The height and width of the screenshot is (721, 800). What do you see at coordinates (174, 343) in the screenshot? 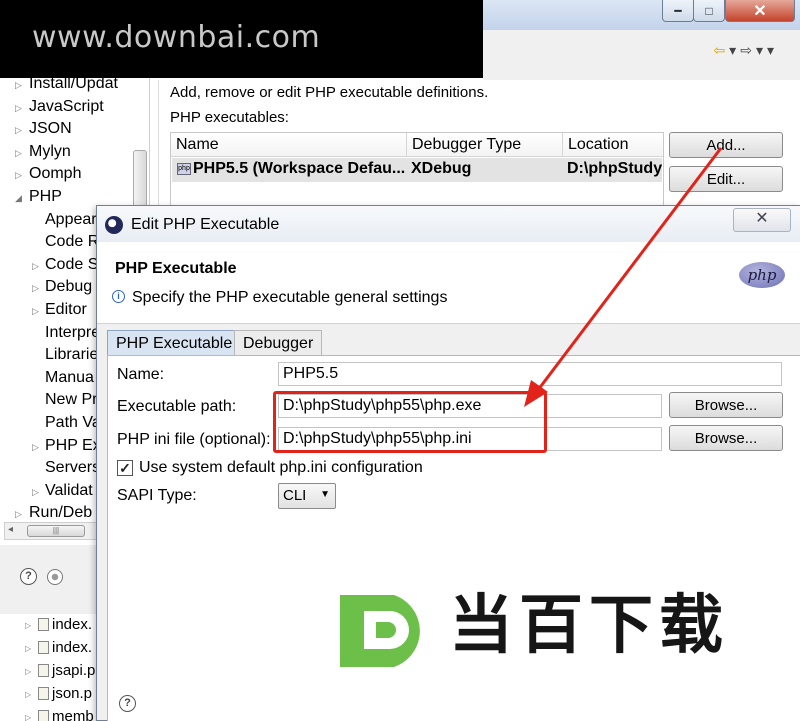
I see `tab-php-executable: PHP Executable` at bounding box center [174, 343].